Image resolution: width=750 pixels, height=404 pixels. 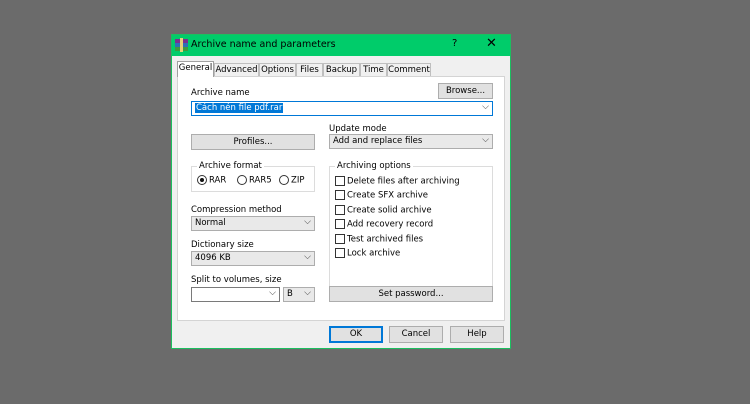 I want to click on compression-method-select: Normal ⌵, so click(x=253, y=223).